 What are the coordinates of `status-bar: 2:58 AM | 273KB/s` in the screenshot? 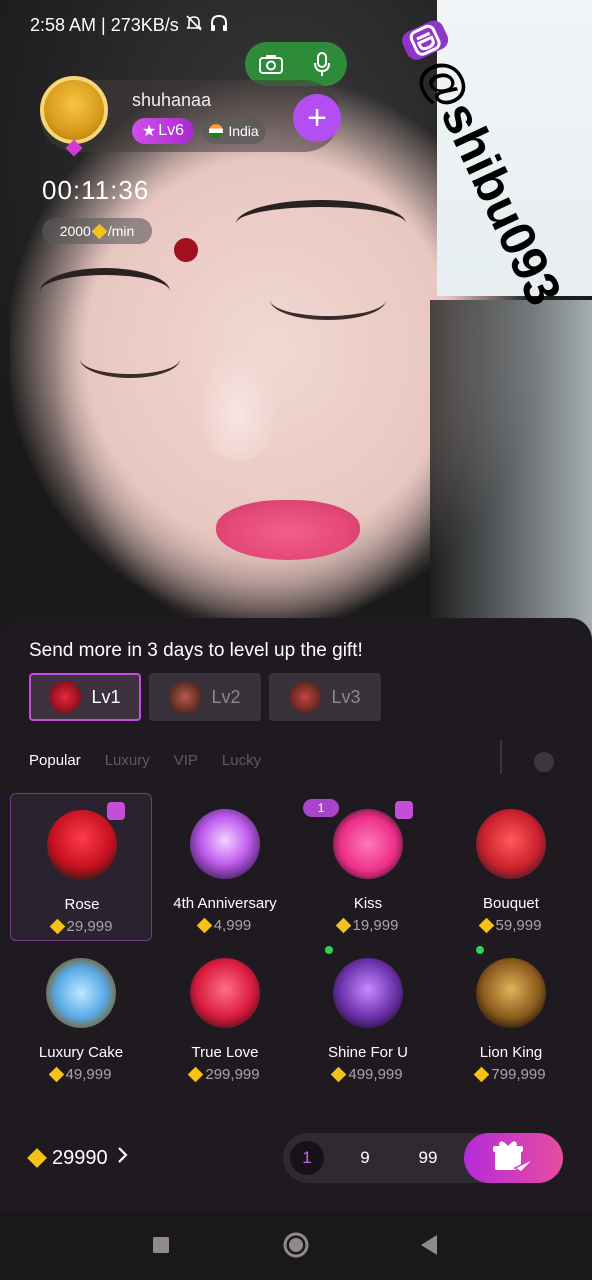 It's located at (129, 25).